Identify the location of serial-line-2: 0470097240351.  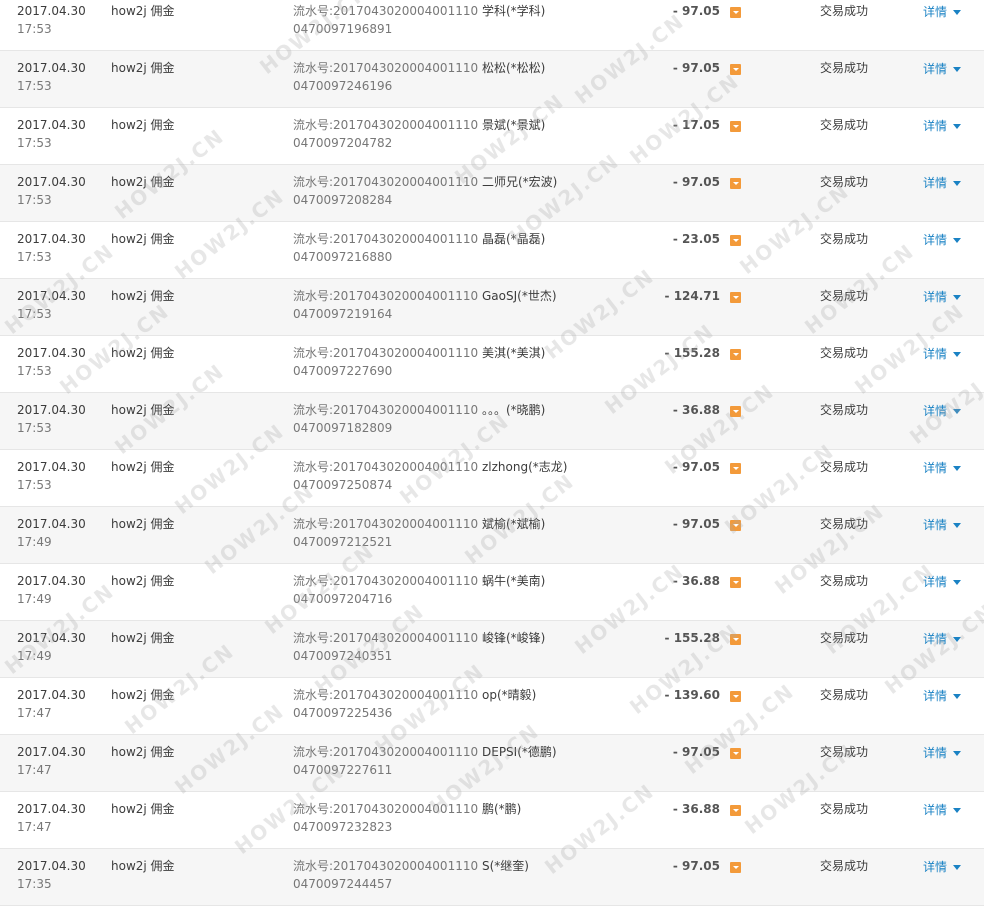
(343, 656).